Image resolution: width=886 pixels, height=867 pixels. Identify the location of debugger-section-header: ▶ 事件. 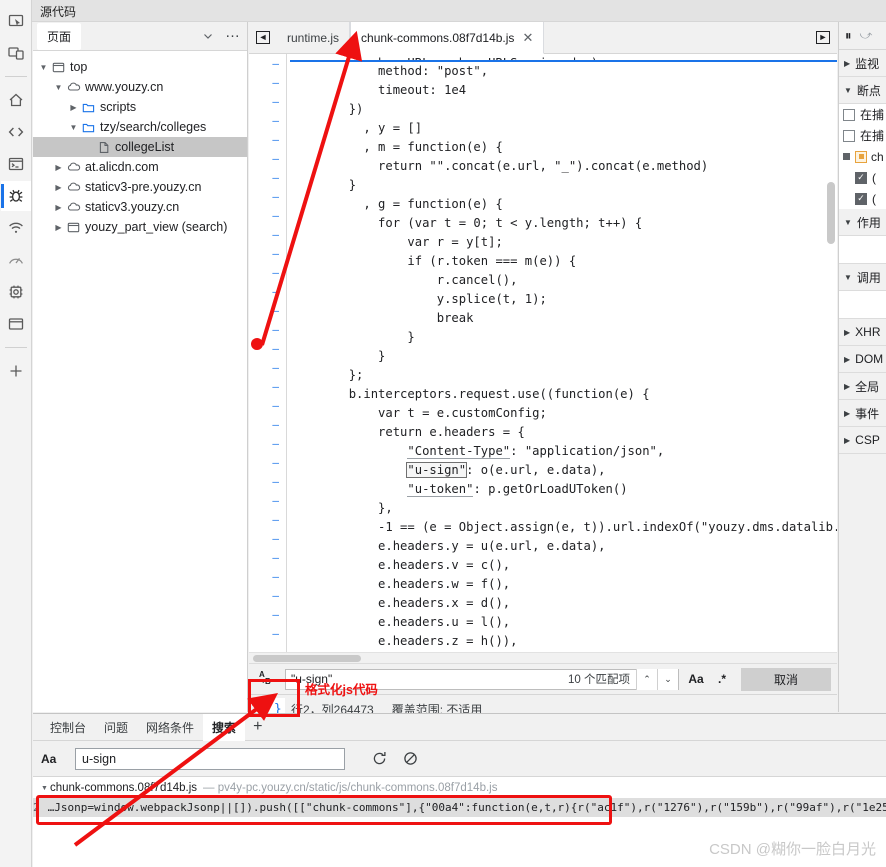
(862, 413).